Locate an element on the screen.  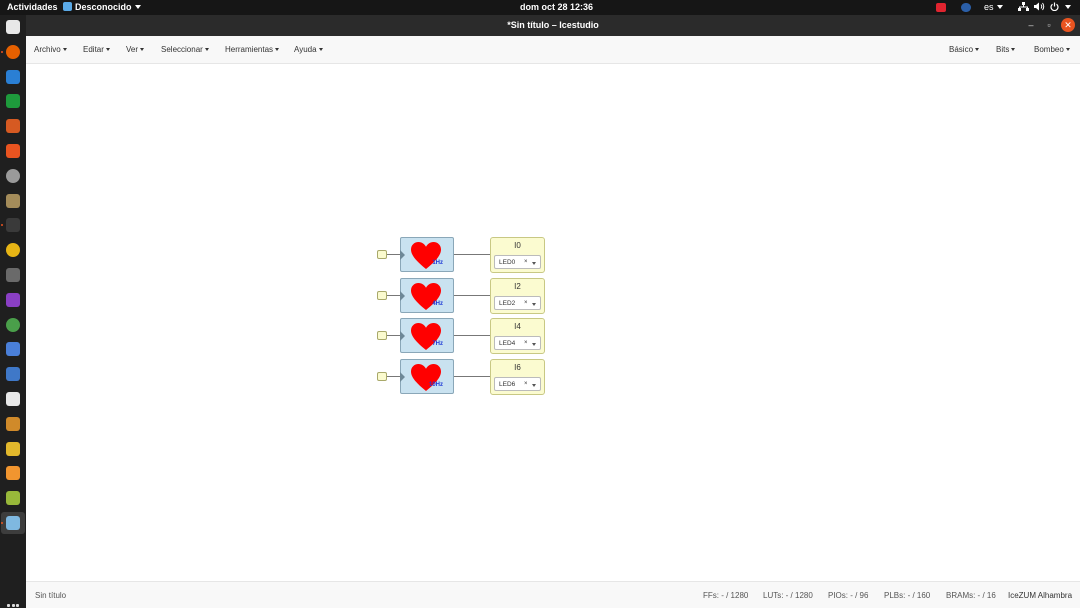
menu-bits: Bits is located at coordinates (1006, 50).